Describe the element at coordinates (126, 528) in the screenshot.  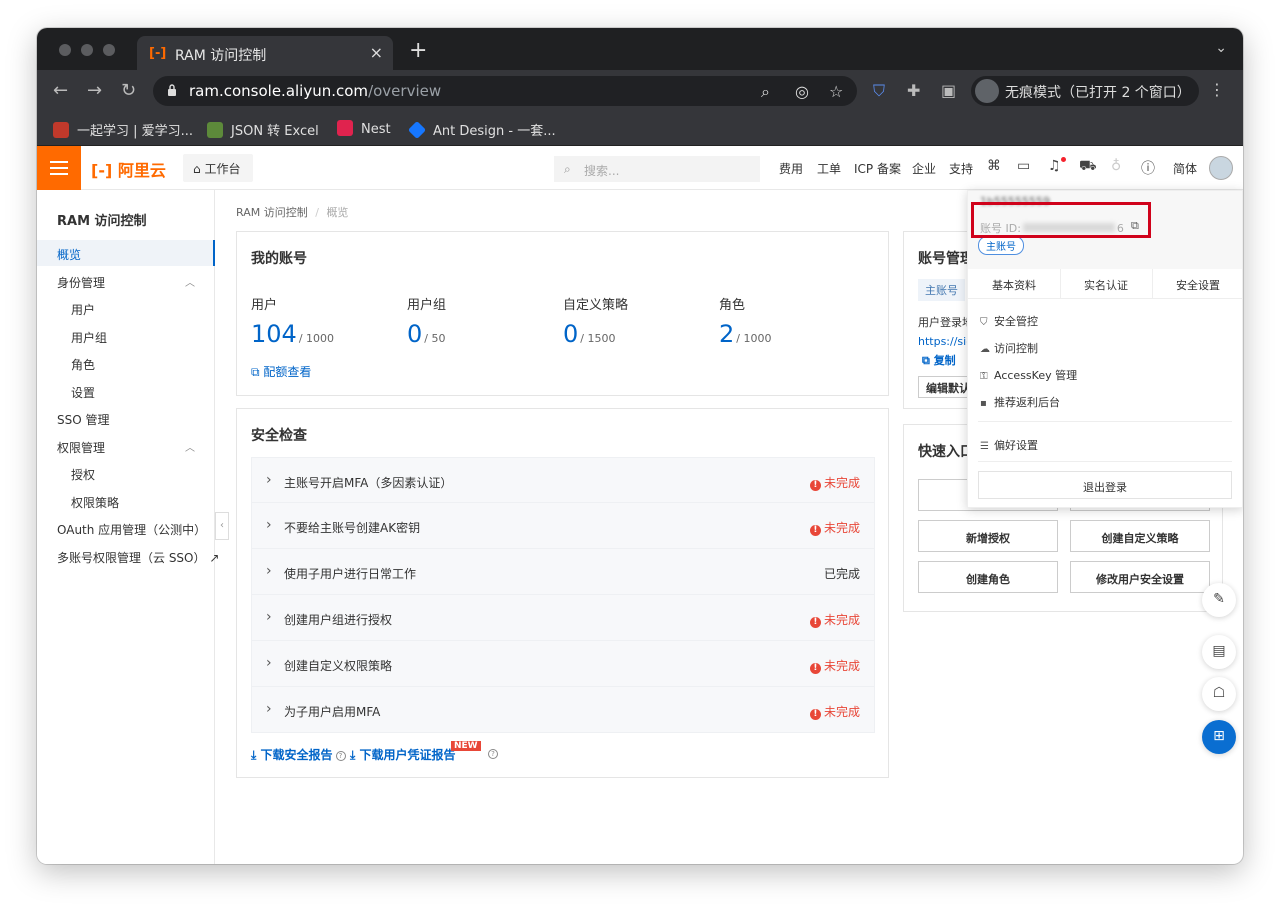
I see `sidebar-item-oauth: OAuth 应用管理（公测中）` at that location.